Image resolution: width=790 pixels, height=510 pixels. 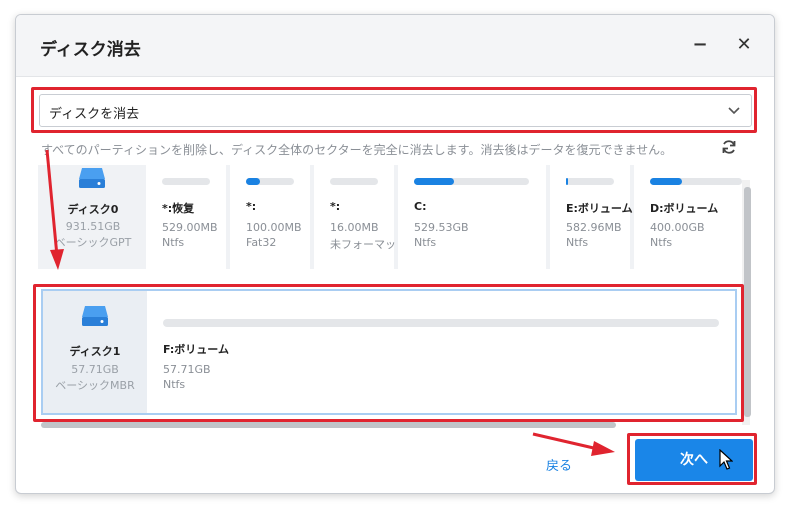 What do you see at coordinates (93, 217) in the screenshot?
I see `disk-info: ディスク0 931.51GB ベーシックGPT` at bounding box center [93, 217].